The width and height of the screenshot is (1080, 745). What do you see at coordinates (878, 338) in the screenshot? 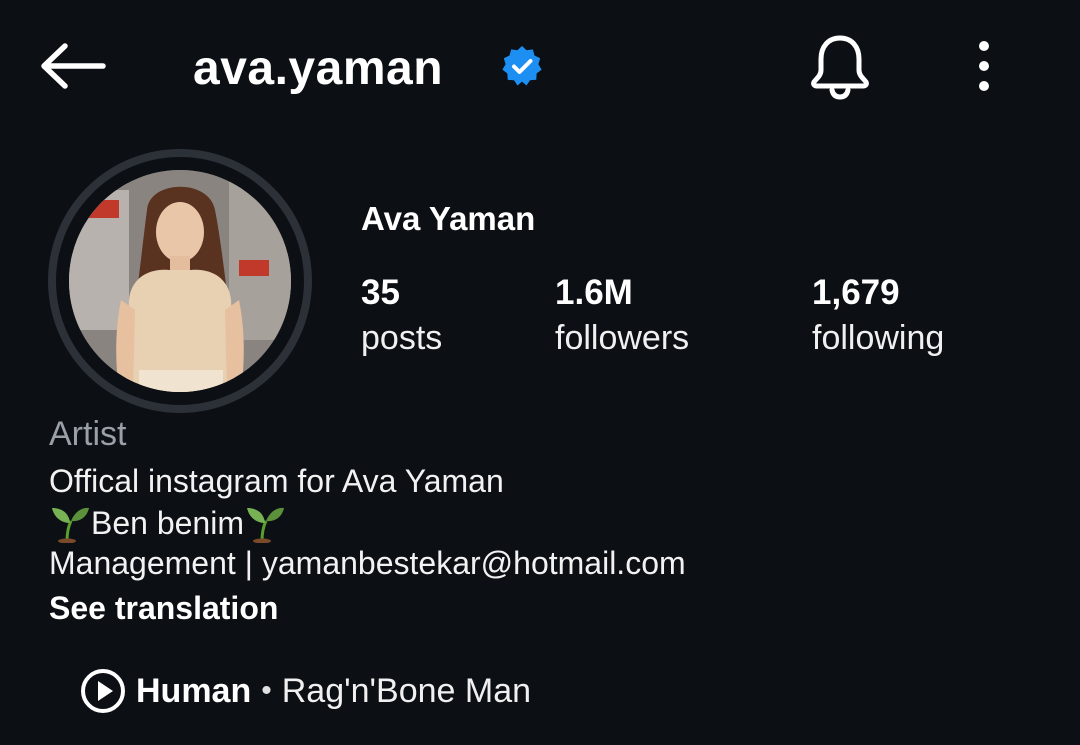
I see `following-label: following` at bounding box center [878, 338].